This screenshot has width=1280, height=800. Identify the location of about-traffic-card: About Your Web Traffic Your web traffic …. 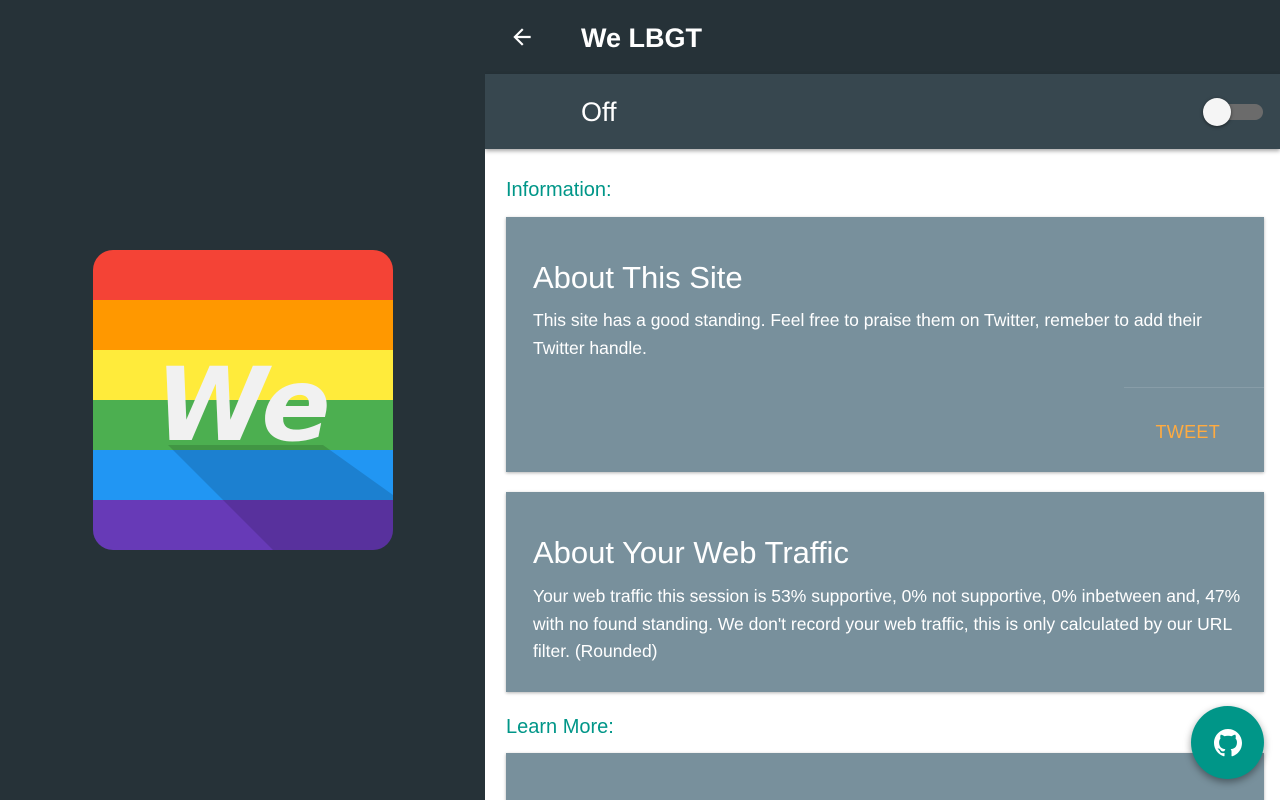
(885, 592).